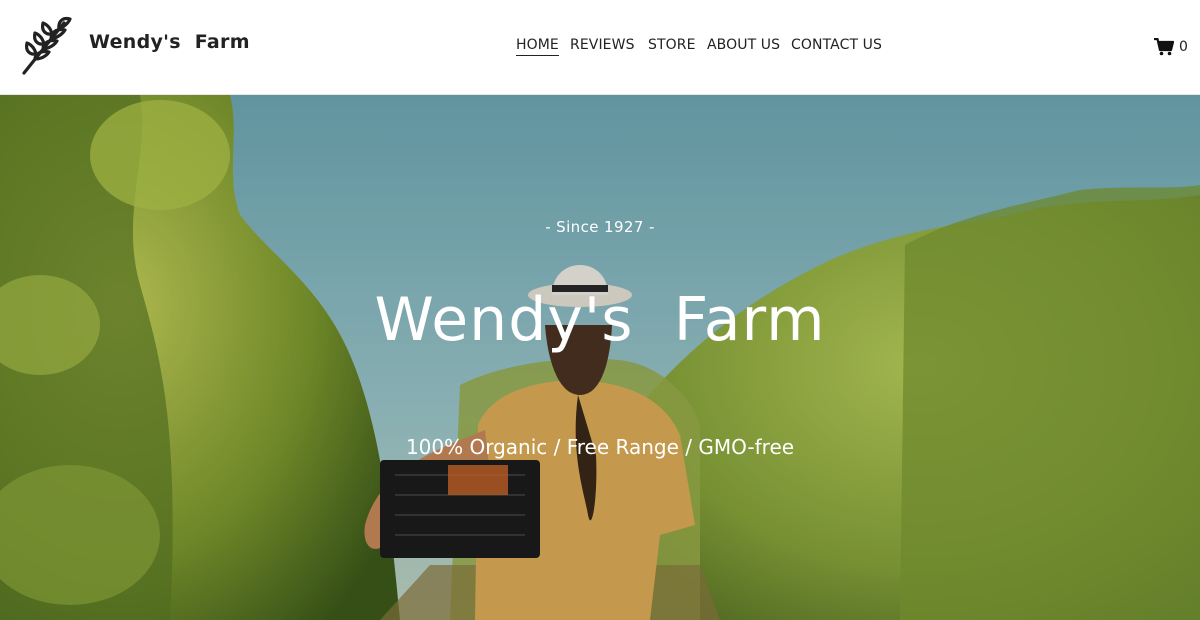 The width and height of the screenshot is (1200, 620). I want to click on nav-reviews: REVIEWS, so click(602, 45).